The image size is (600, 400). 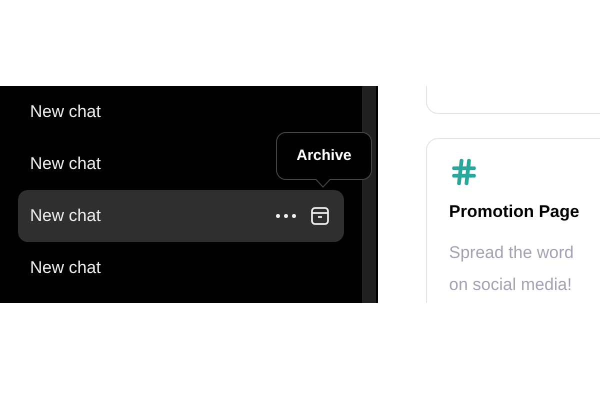 What do you see at coordinates (464, 172) in the screenshot?
I see `hash-icon` at bounding box center [464, 172].